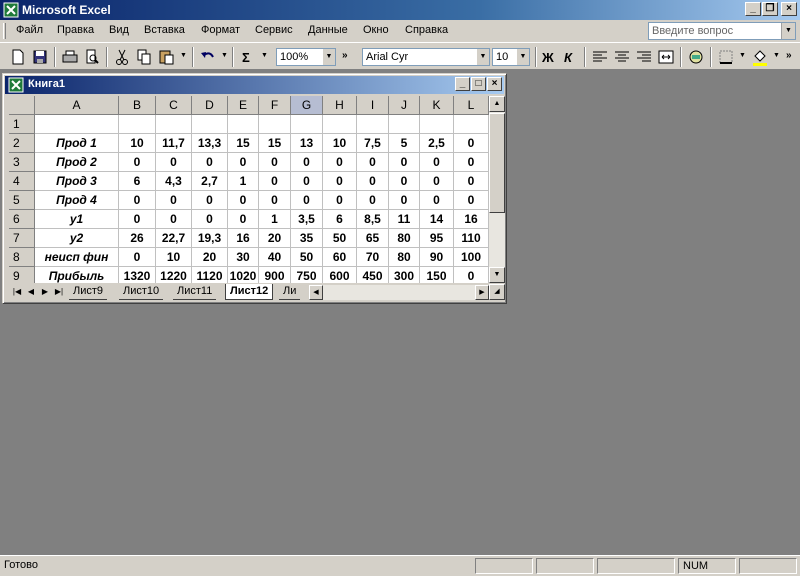 The width and height of the screenshot is (800, 576). What do you see at coordinates (164, 30) in the screenshot?
I see `menu-insert: Вставка` at bounding box center [164, 30].